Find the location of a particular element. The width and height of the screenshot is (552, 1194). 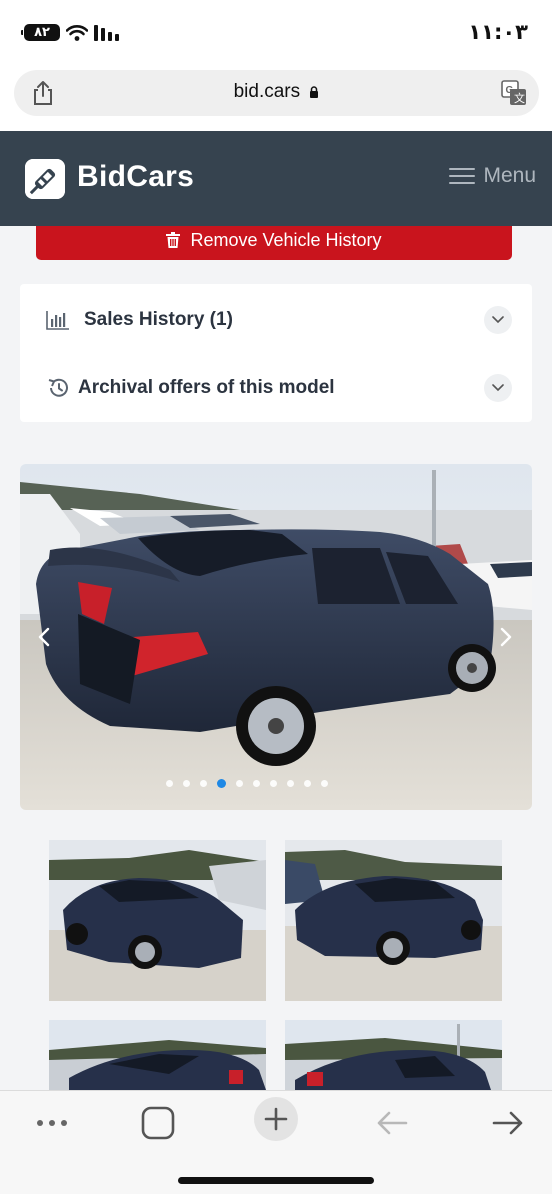

url-text: bid.cars is located at coordinates (267, 91).